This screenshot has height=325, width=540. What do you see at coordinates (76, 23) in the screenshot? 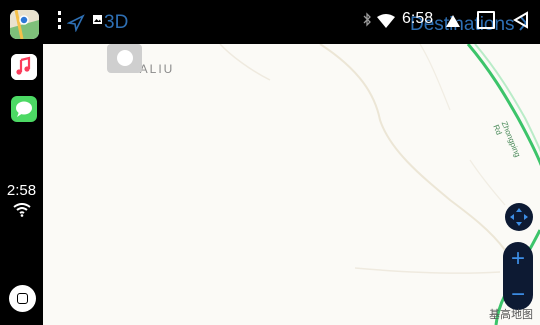
I see `navigation-arrow-icon` at bounding box center [76, 23].